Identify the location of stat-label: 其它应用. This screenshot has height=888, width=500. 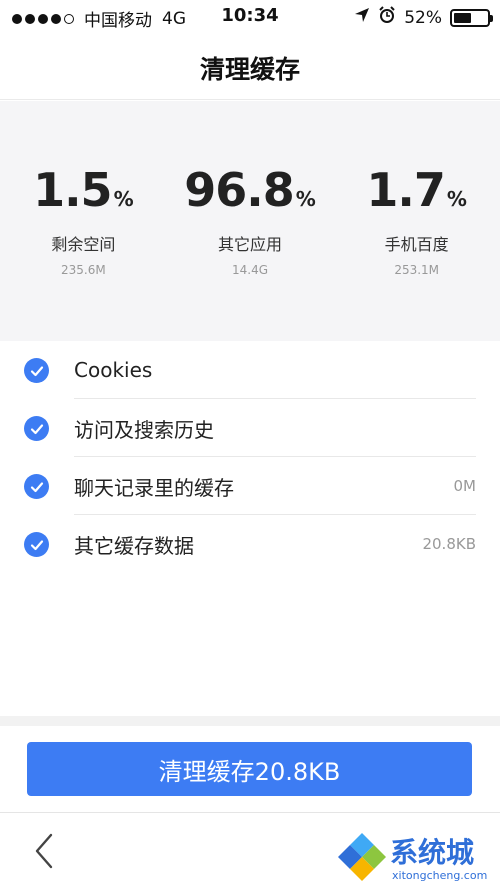
(250, 244).